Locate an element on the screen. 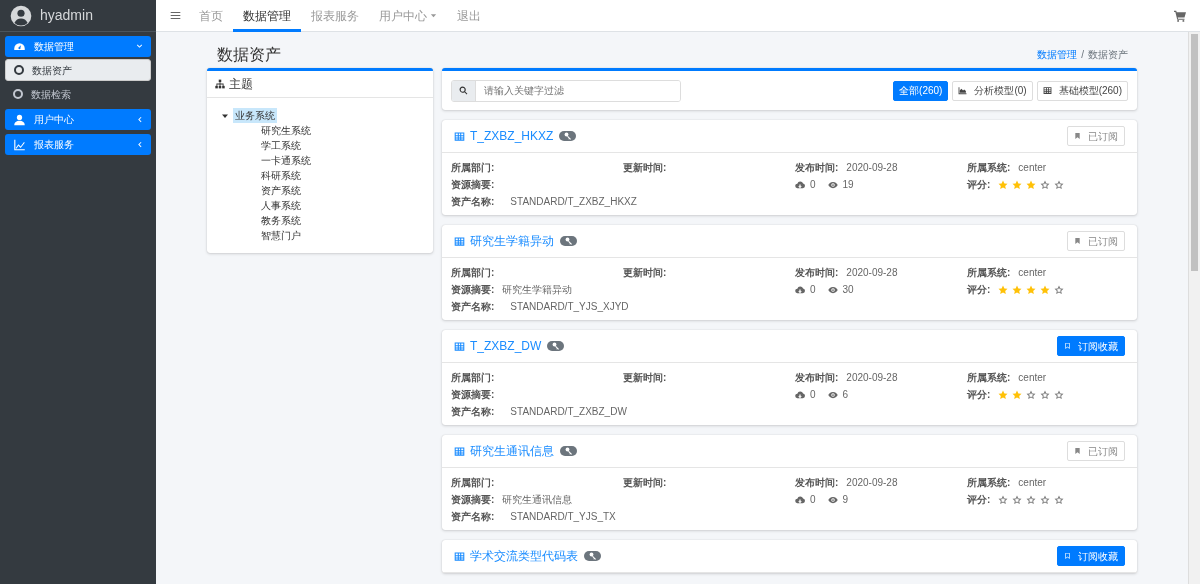 The image size is (1200, 584). filter-button: 分析模型(0) is located at coordinates (992, 90).